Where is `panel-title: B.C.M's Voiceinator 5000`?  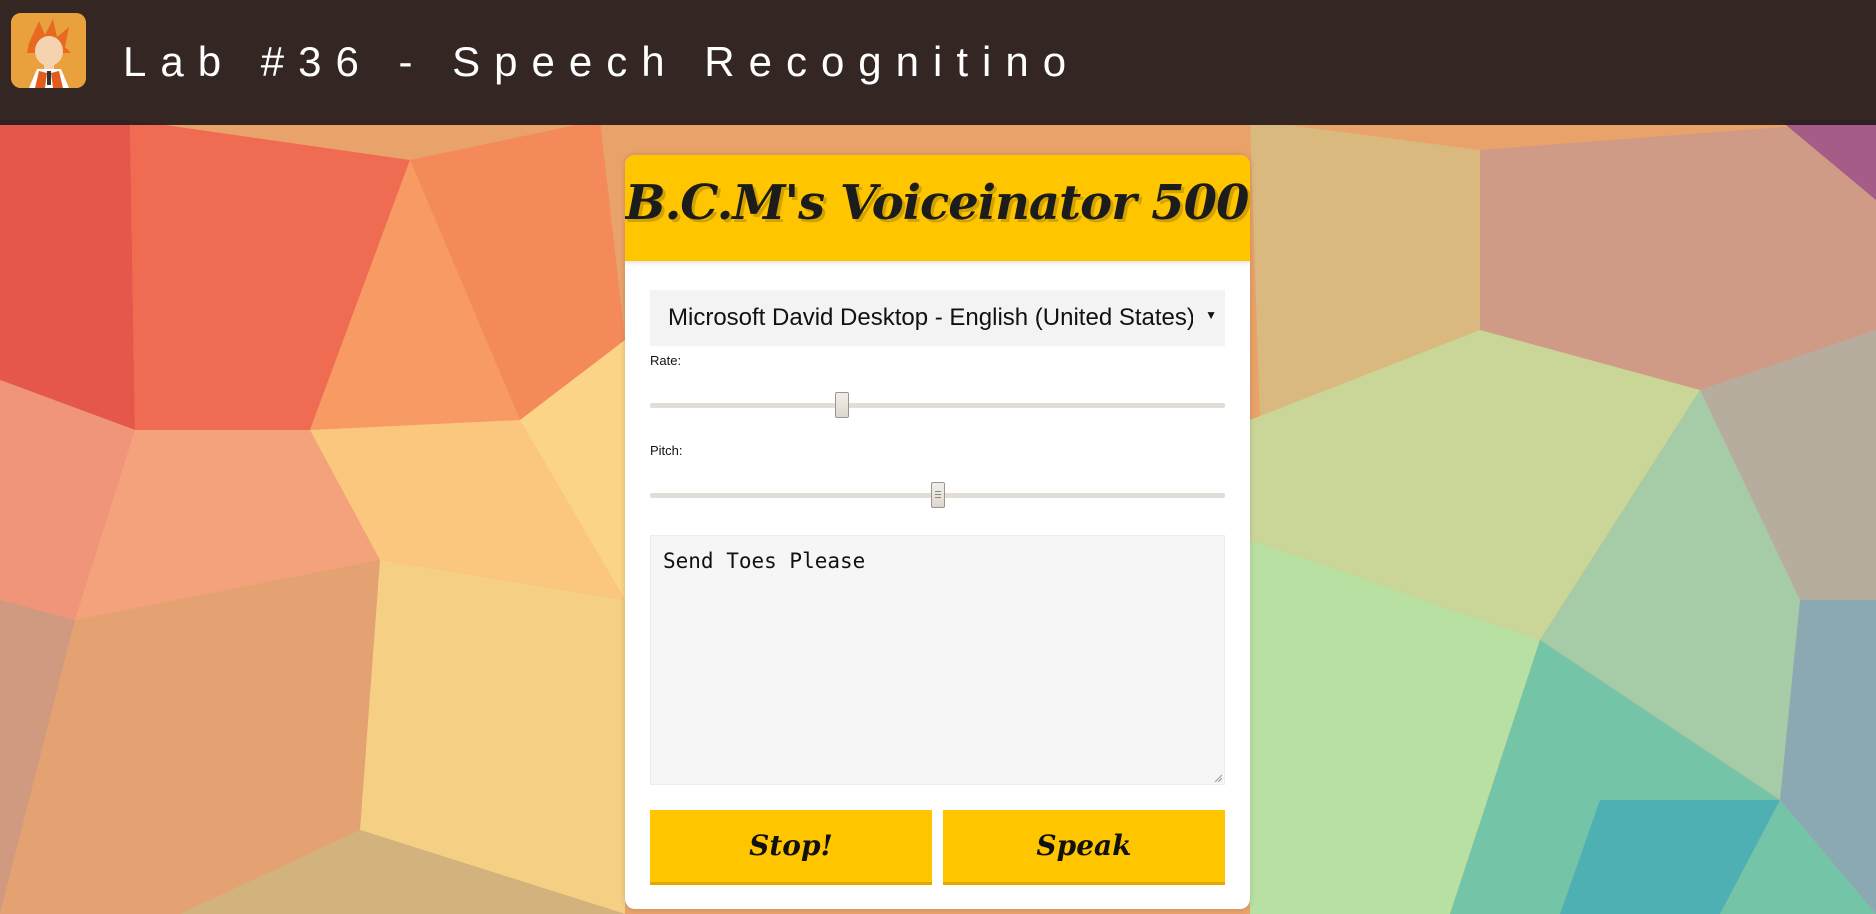 panel-title: B.C.M's Voiceinator 5000 is located at coordinates (937, 203).